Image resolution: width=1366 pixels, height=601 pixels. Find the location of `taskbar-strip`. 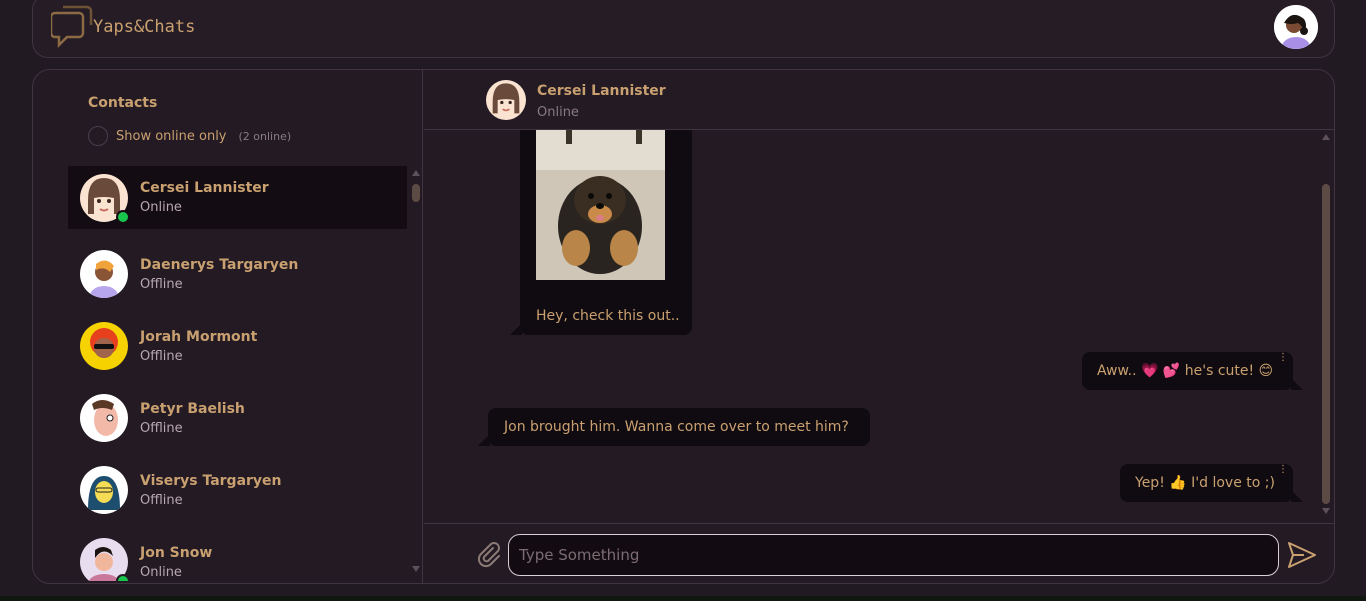

taskbar-strip is located at coordinates (683, 598).